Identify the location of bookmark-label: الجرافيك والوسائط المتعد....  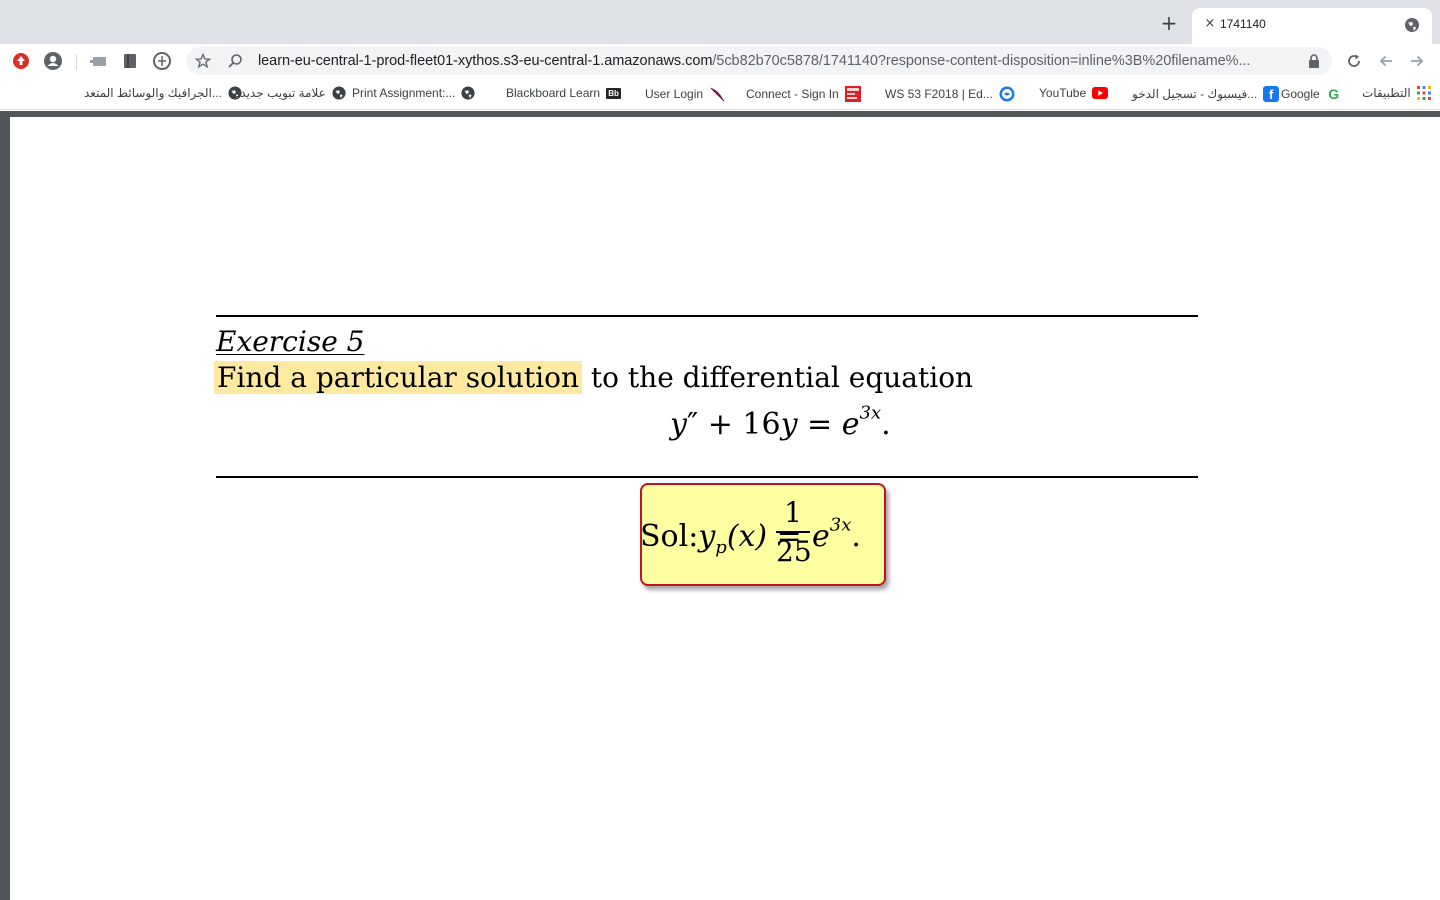
(153, 93).